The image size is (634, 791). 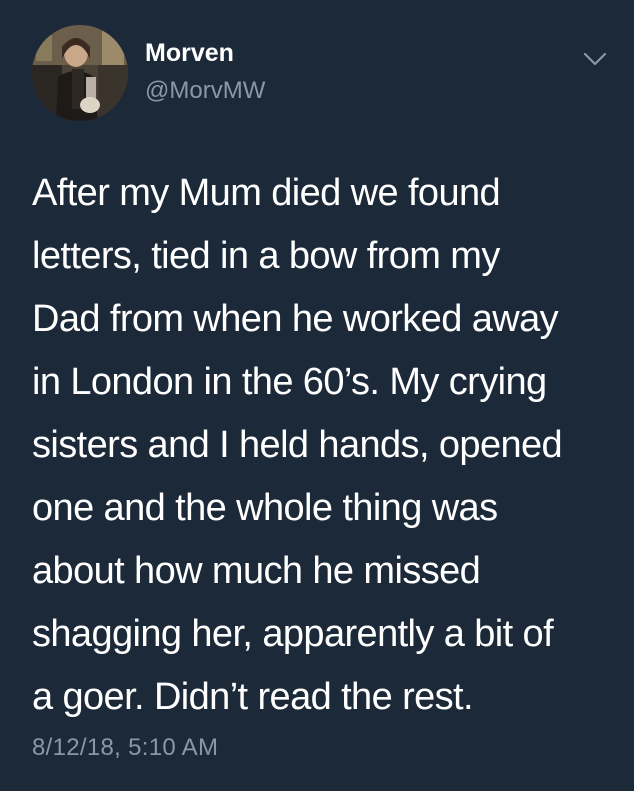 I want to click on tweet-text-line: letters, tied in a bow from my, so click(x=266, y=256).